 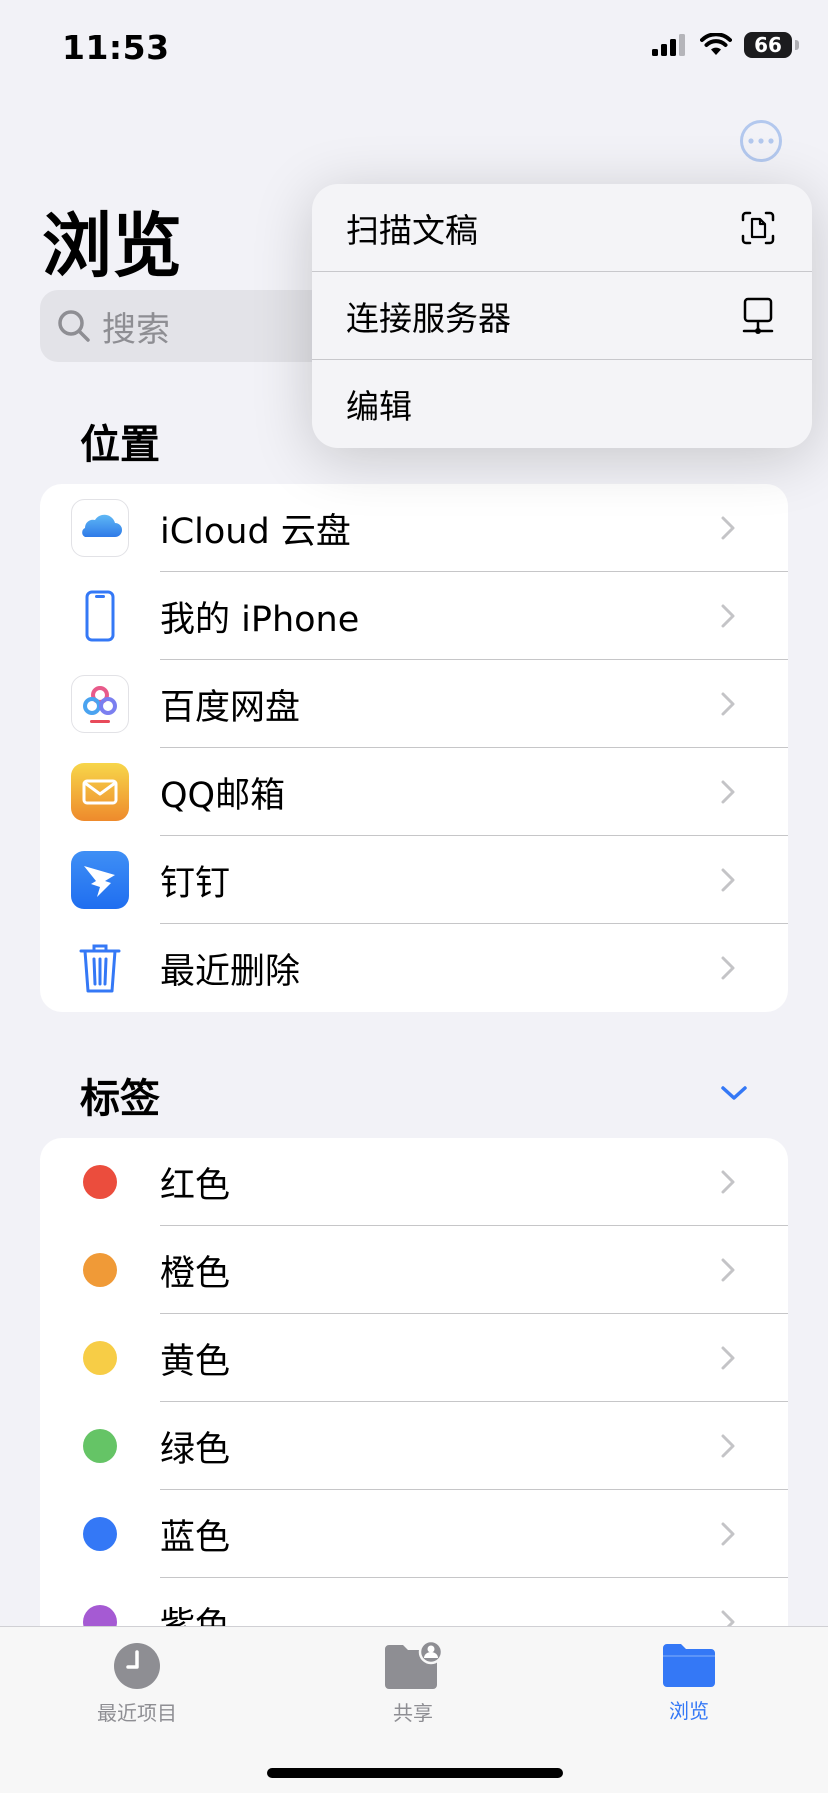 I want to click on location-label: QQ邮箱, so click(x=223, y=795).